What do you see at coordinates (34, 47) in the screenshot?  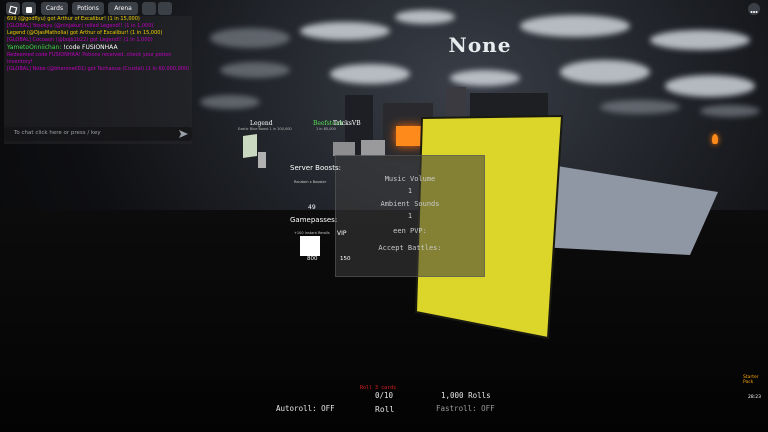 I see `chat-username: YametoOnniichan:` at bounding box center [34, 47].